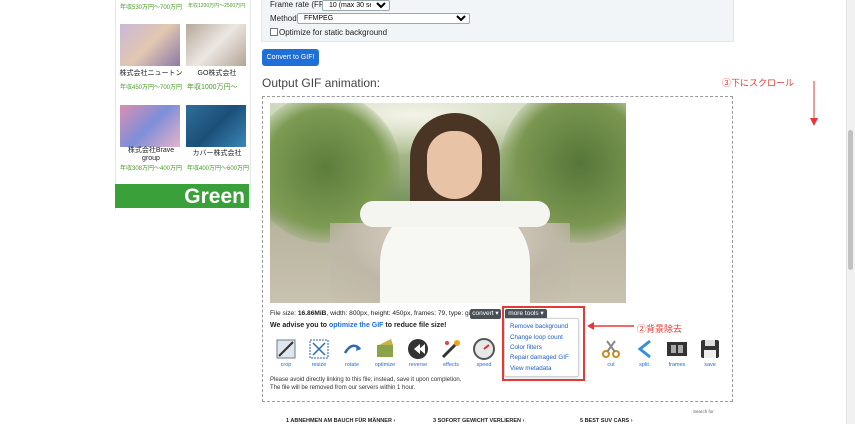 This screenshot has width=855, height=424. I want to click on optimize-checkbox, so click(274, 32).